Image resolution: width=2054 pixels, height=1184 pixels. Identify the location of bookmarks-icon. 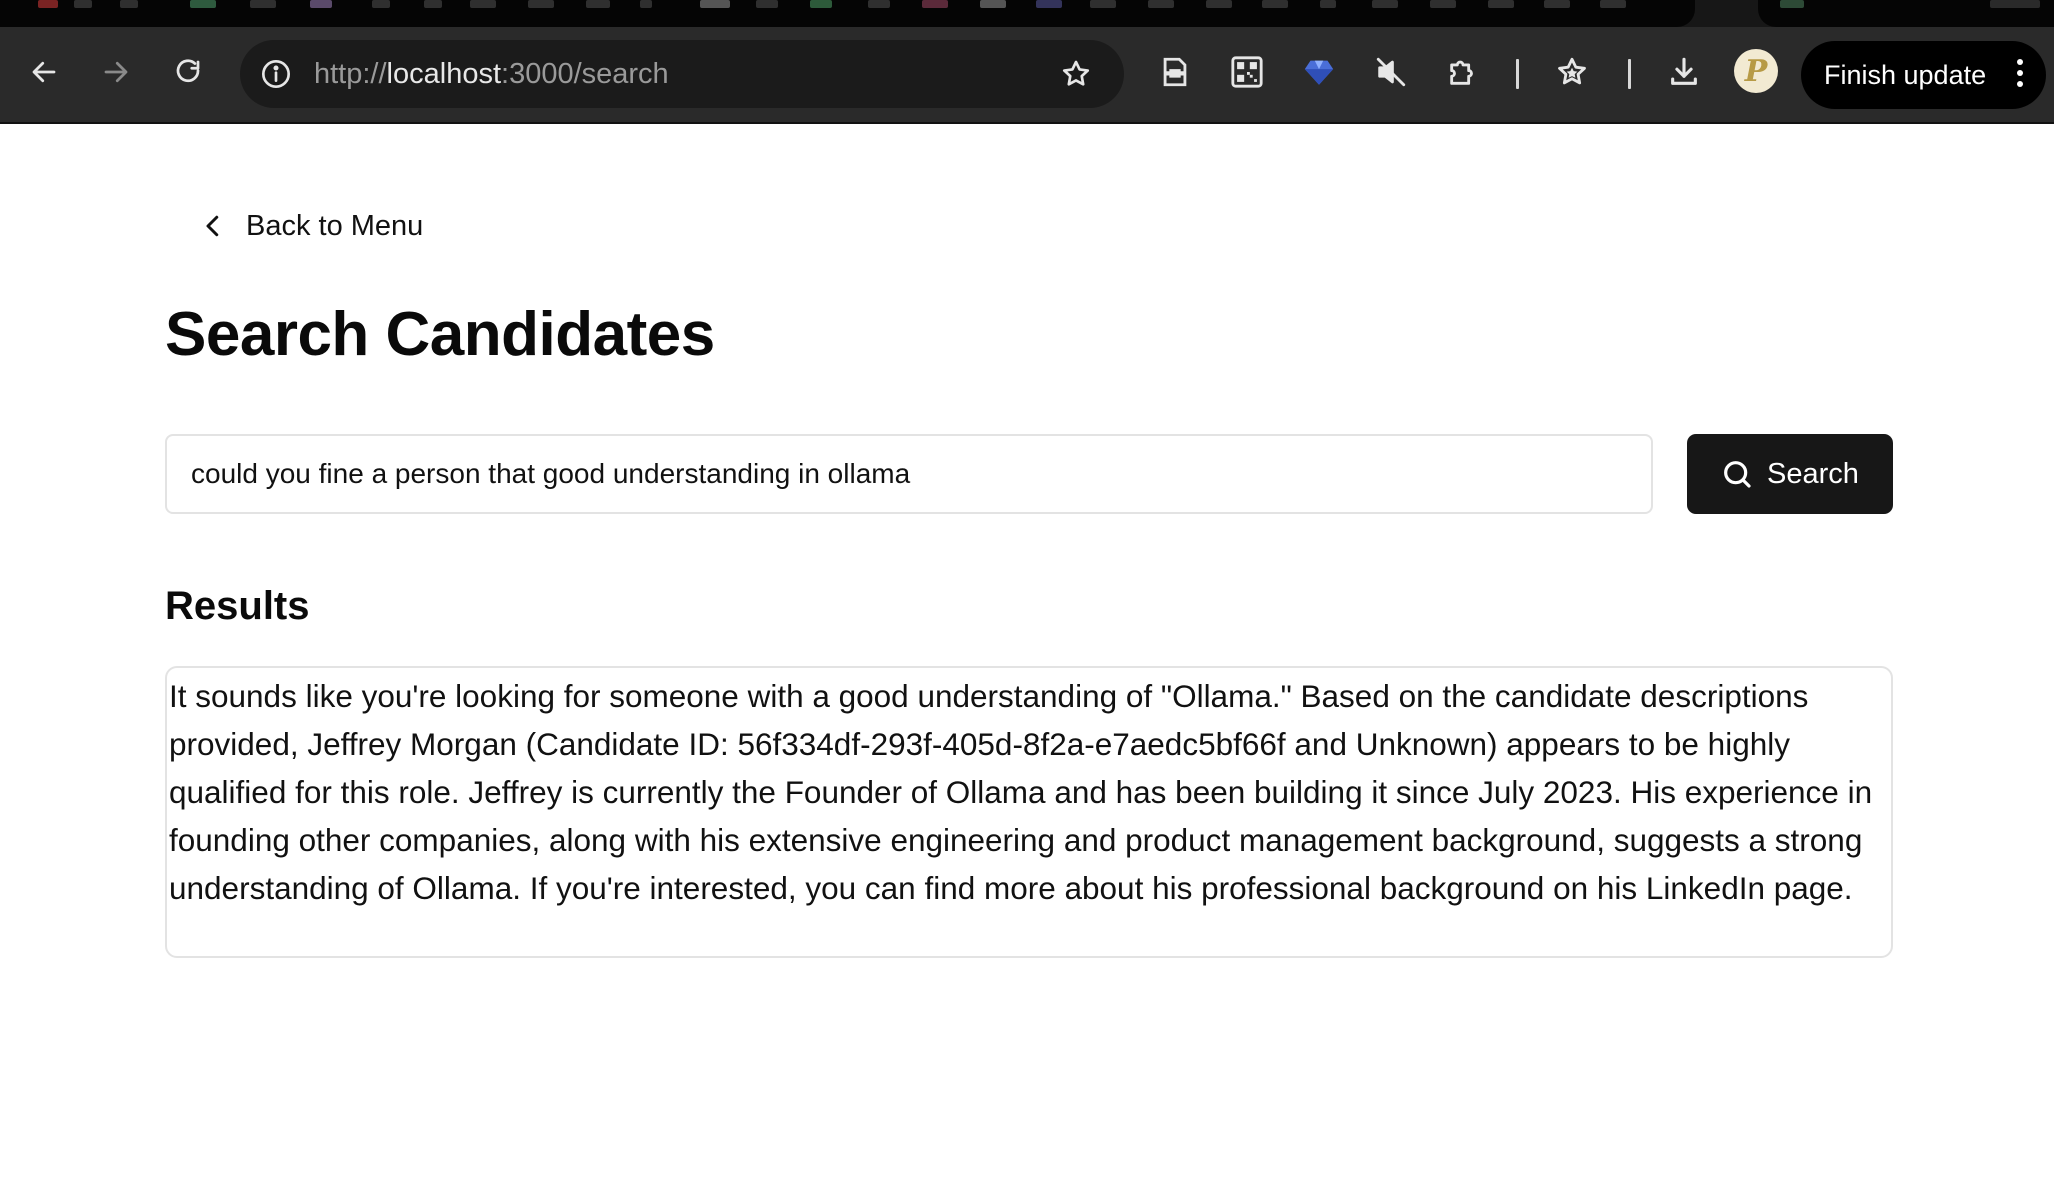
(1572, 72).